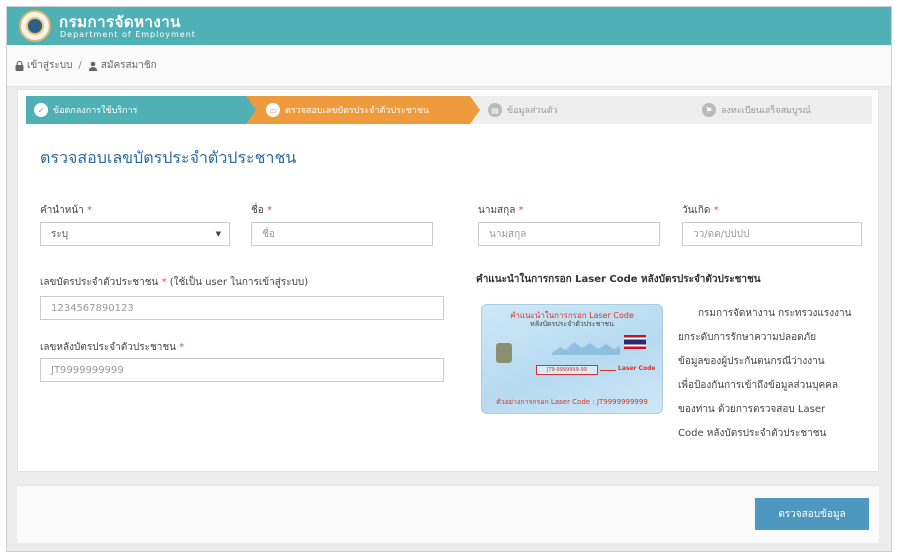  I want to click on birth-date-input: วว/ดด/ปปปป, so click(772, 234).